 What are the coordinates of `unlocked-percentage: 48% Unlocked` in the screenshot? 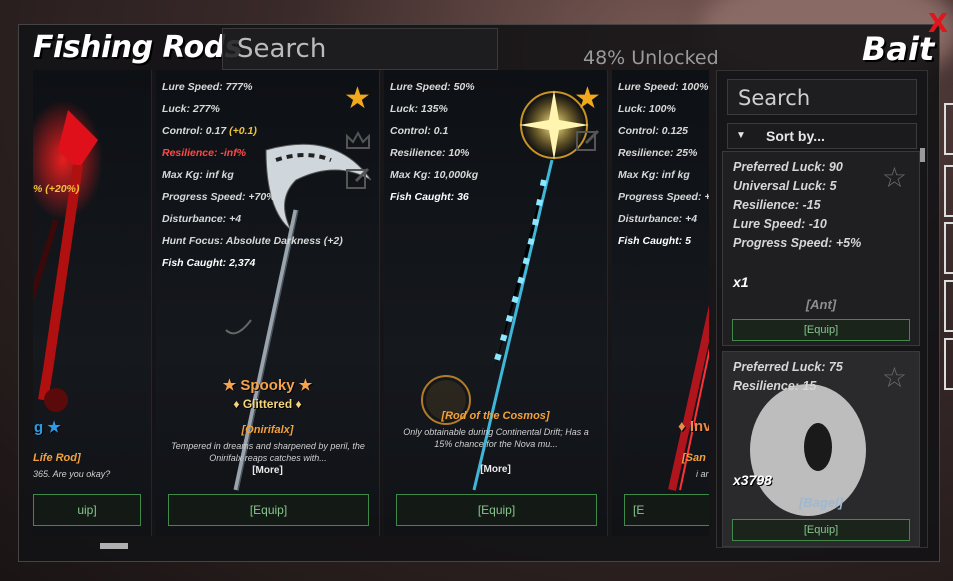 It's located at (651, 58).